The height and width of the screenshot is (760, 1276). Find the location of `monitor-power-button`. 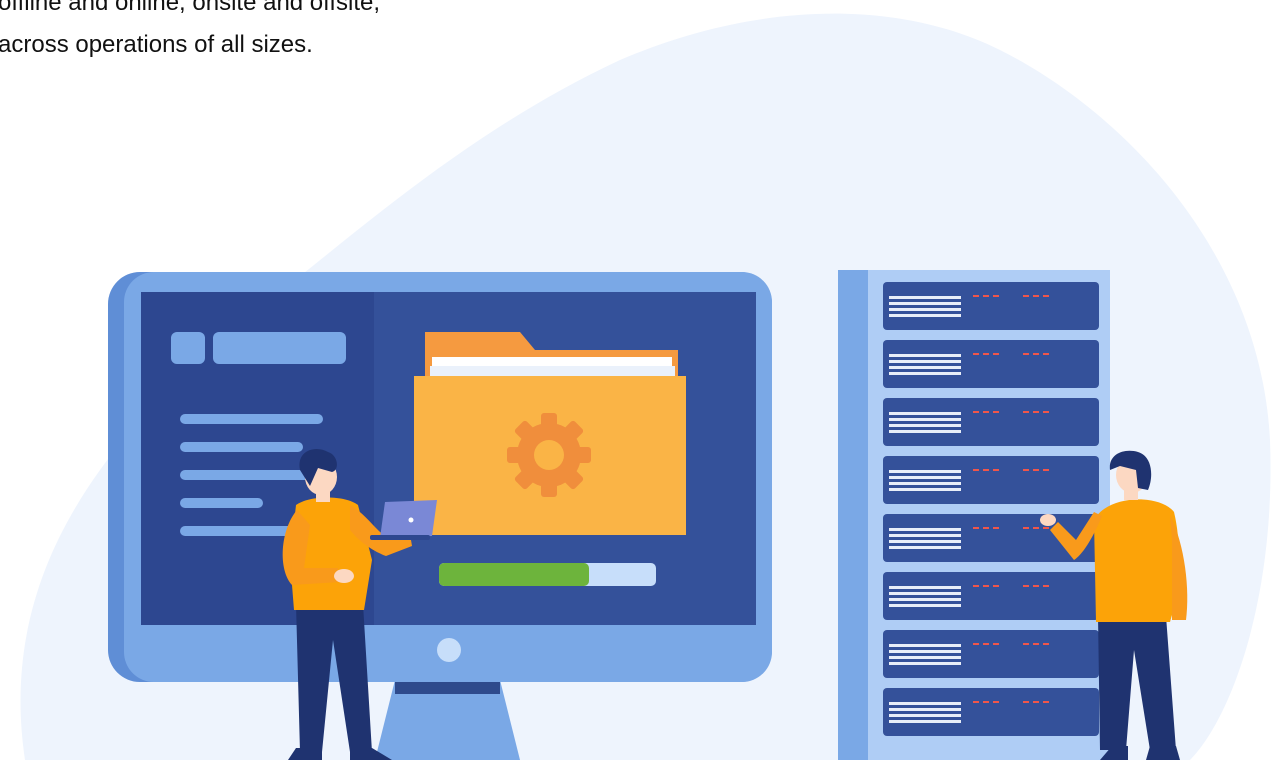

monitor-power-button is located at coordinates (449, 650).